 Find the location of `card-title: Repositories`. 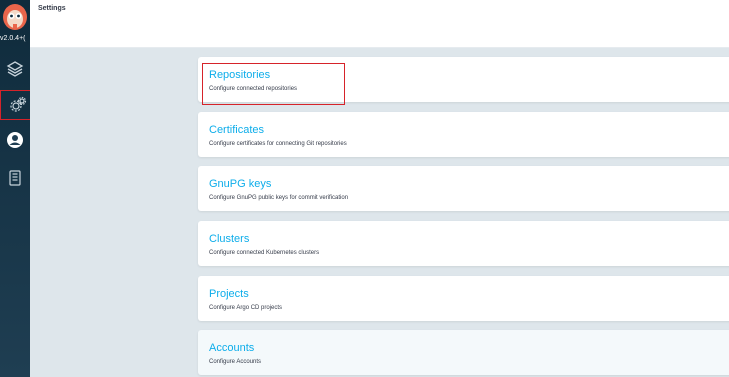

card-title: Repositories is located at coordinates (240, 75).